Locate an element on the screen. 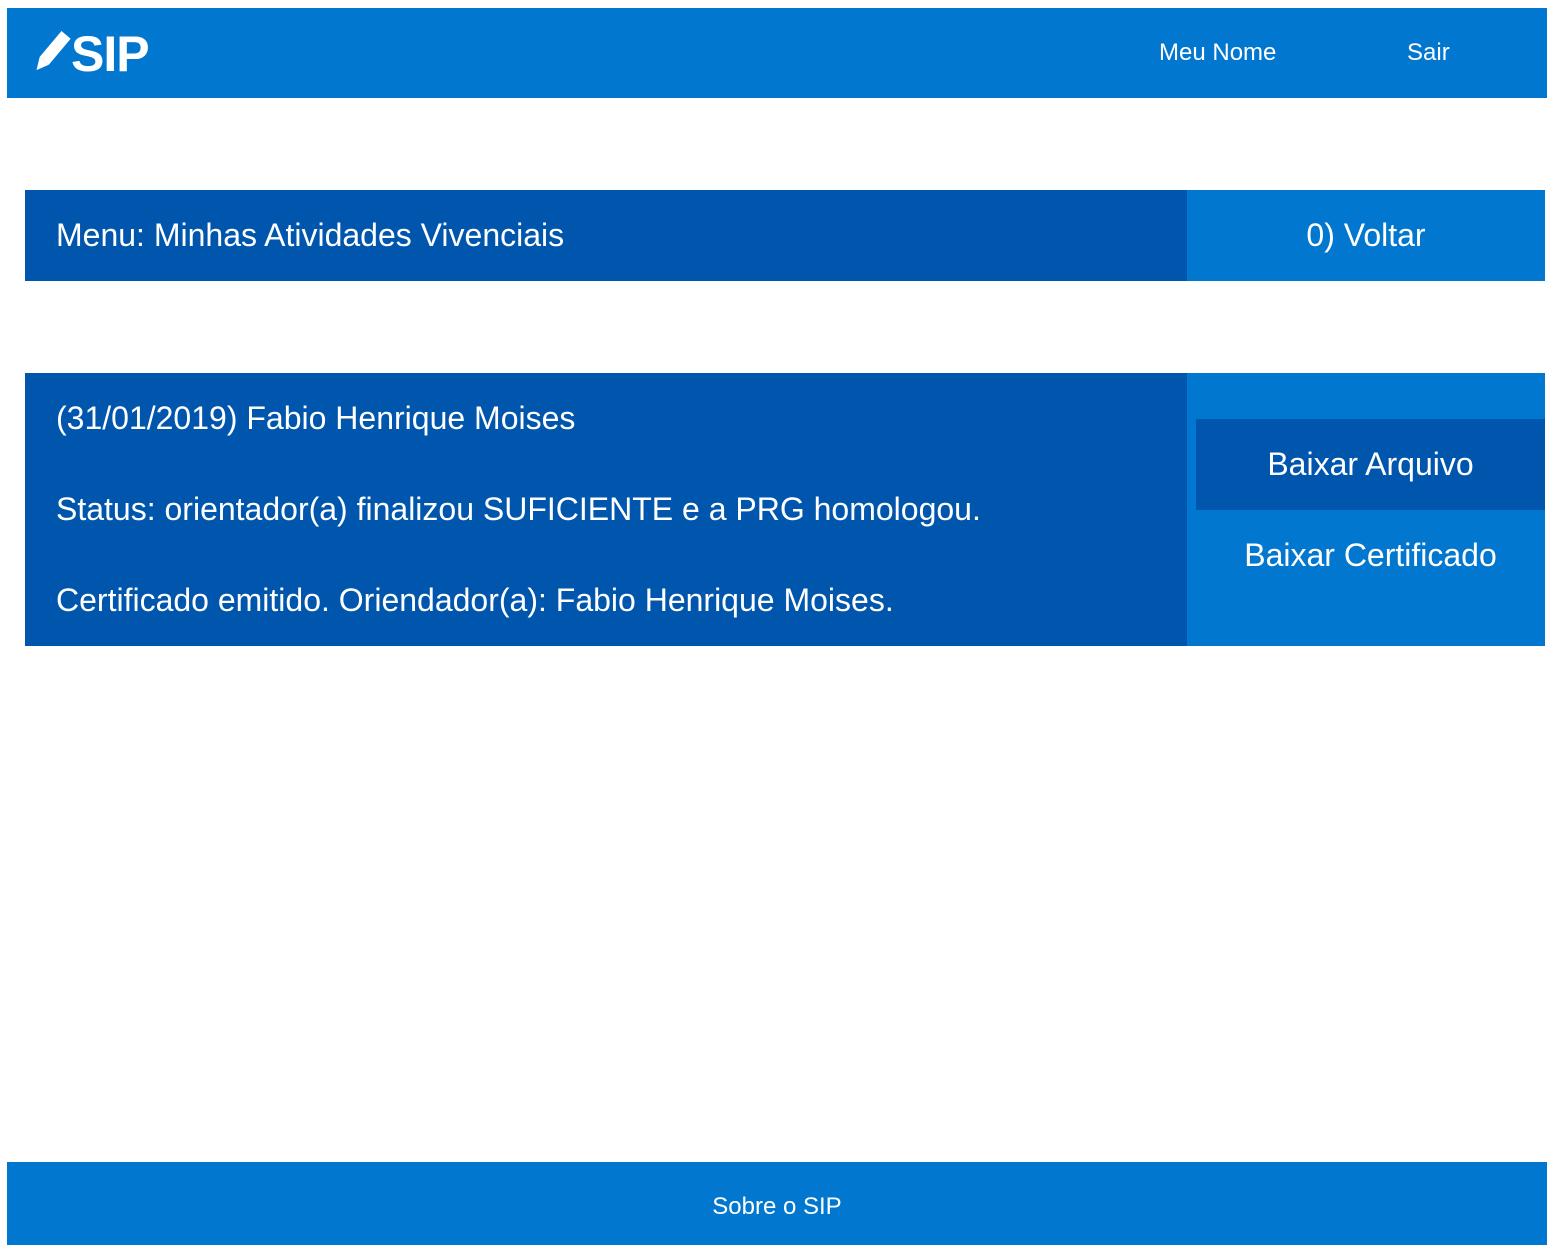 Image resolution: width=1547 pixels, height=1252 pixels. activity-actions: Baixar Arquivo Baixar Certificado is located at coordinates (1366, 509).